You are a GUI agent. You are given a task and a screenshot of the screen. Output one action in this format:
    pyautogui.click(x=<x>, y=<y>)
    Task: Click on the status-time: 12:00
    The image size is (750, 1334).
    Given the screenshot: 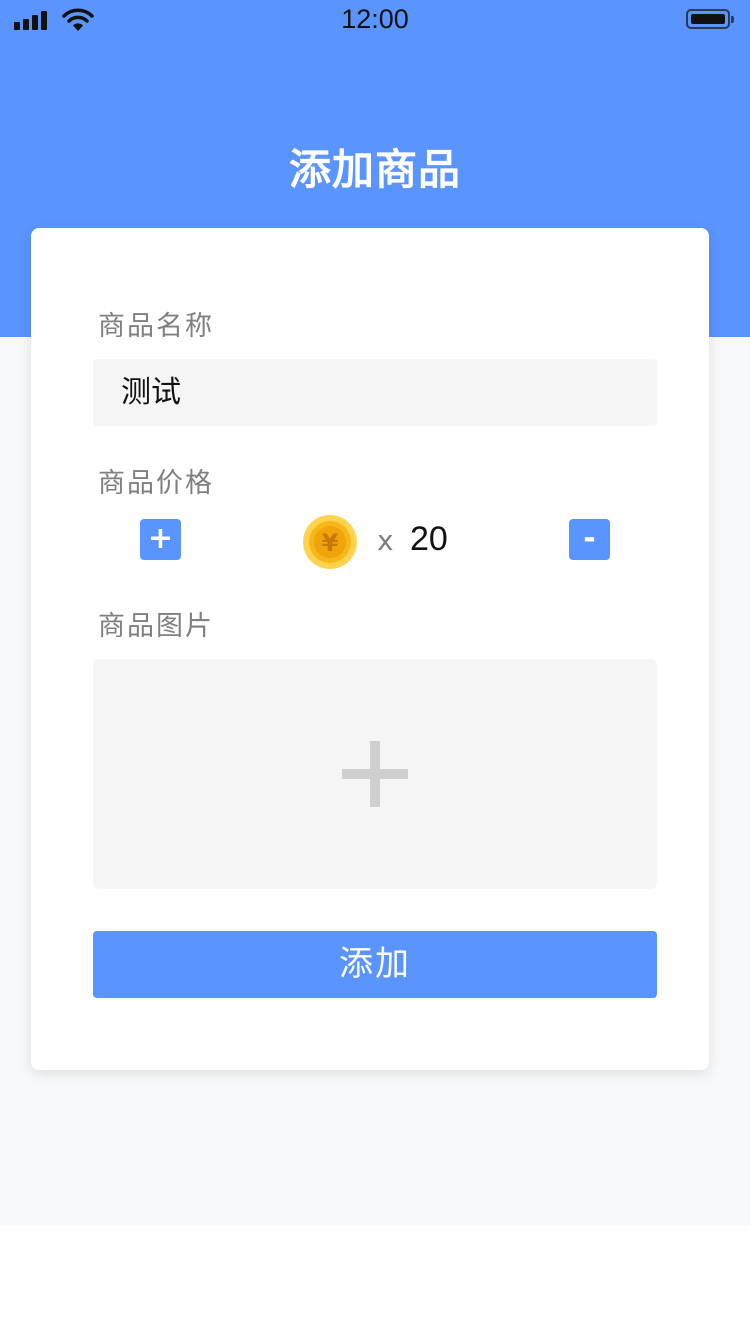 What is the action you would take?
    pyautogui.click(x=375, y=19)
    